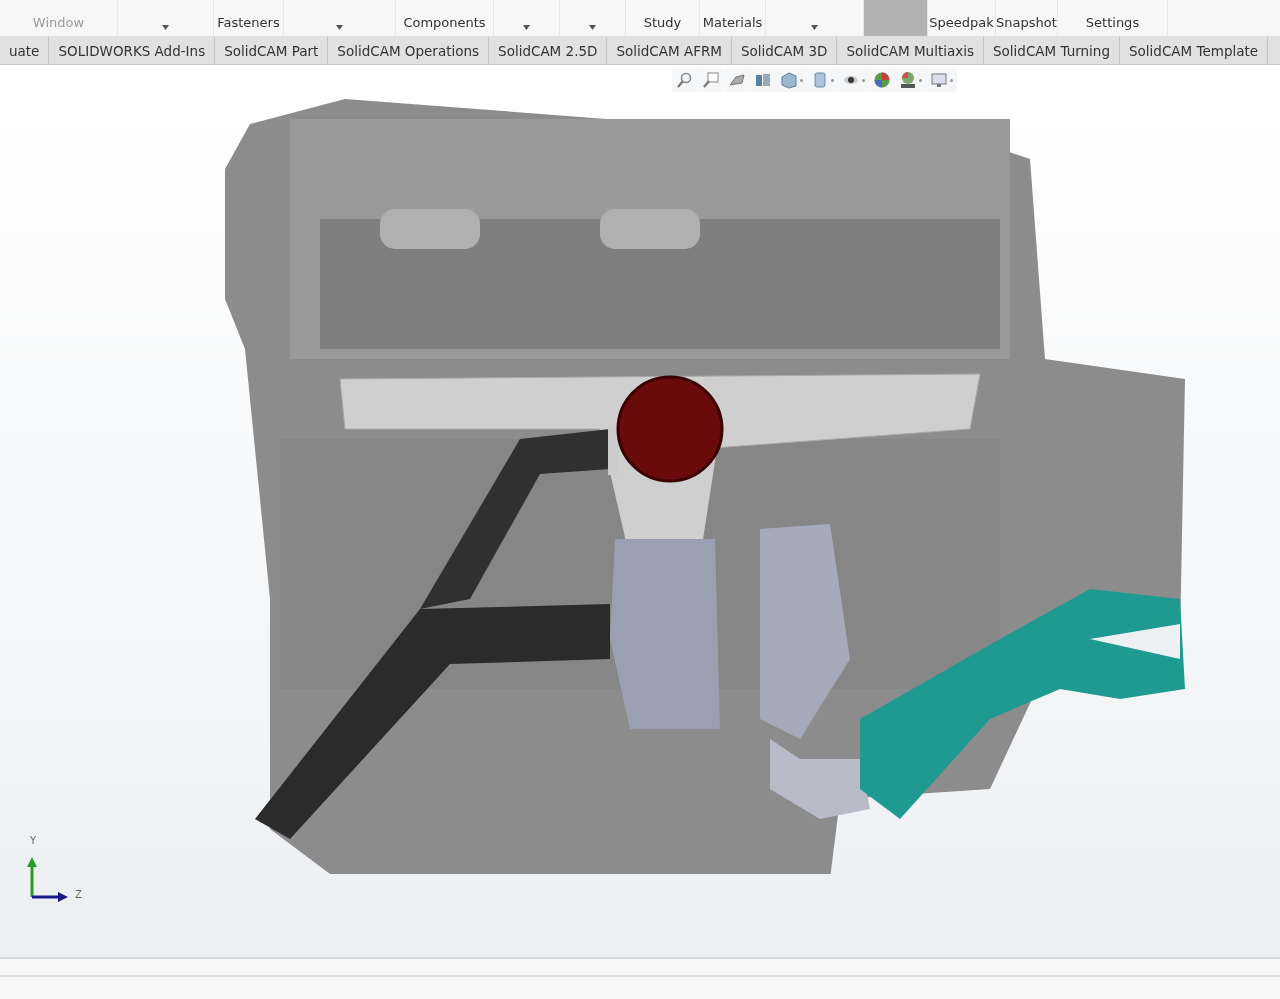  I want to click on ribbon-button: Fasteners, so click(249, 18).